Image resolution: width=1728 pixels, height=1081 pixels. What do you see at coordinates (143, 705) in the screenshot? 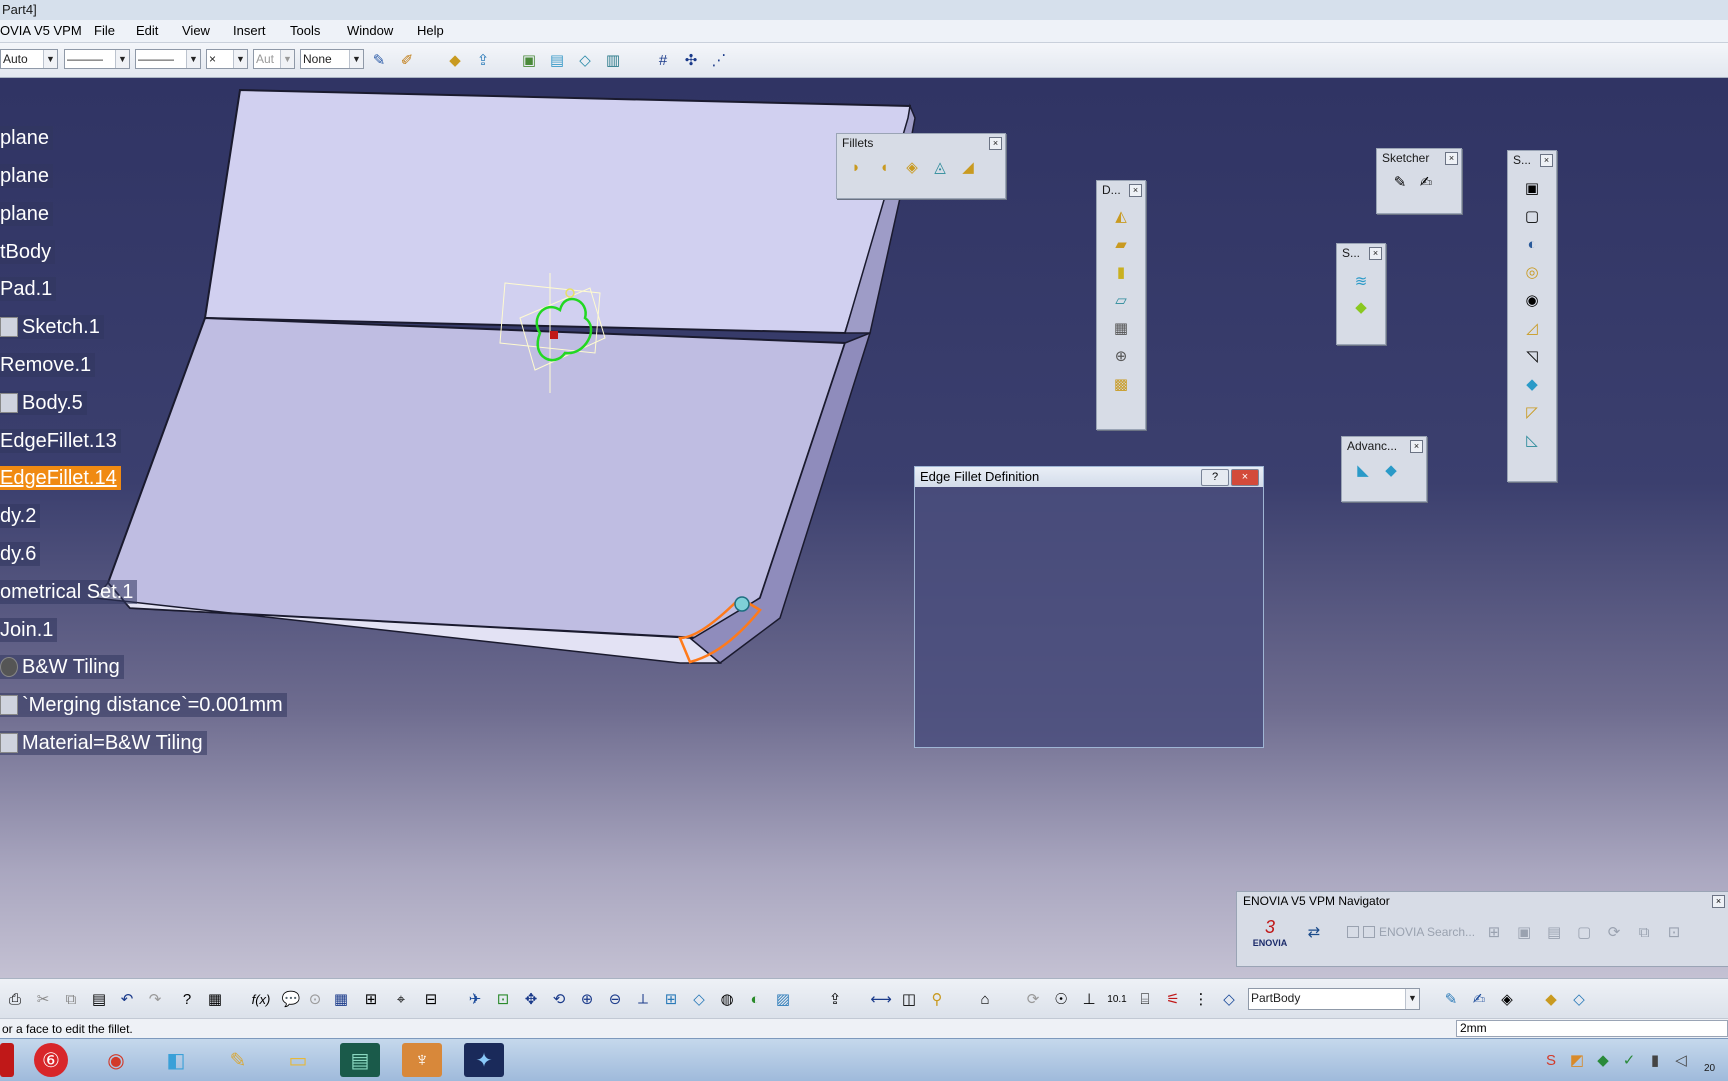
I see `tree-item-merging-distance: `Merging distance`=0.001mm` at bounding box center [143, 705].